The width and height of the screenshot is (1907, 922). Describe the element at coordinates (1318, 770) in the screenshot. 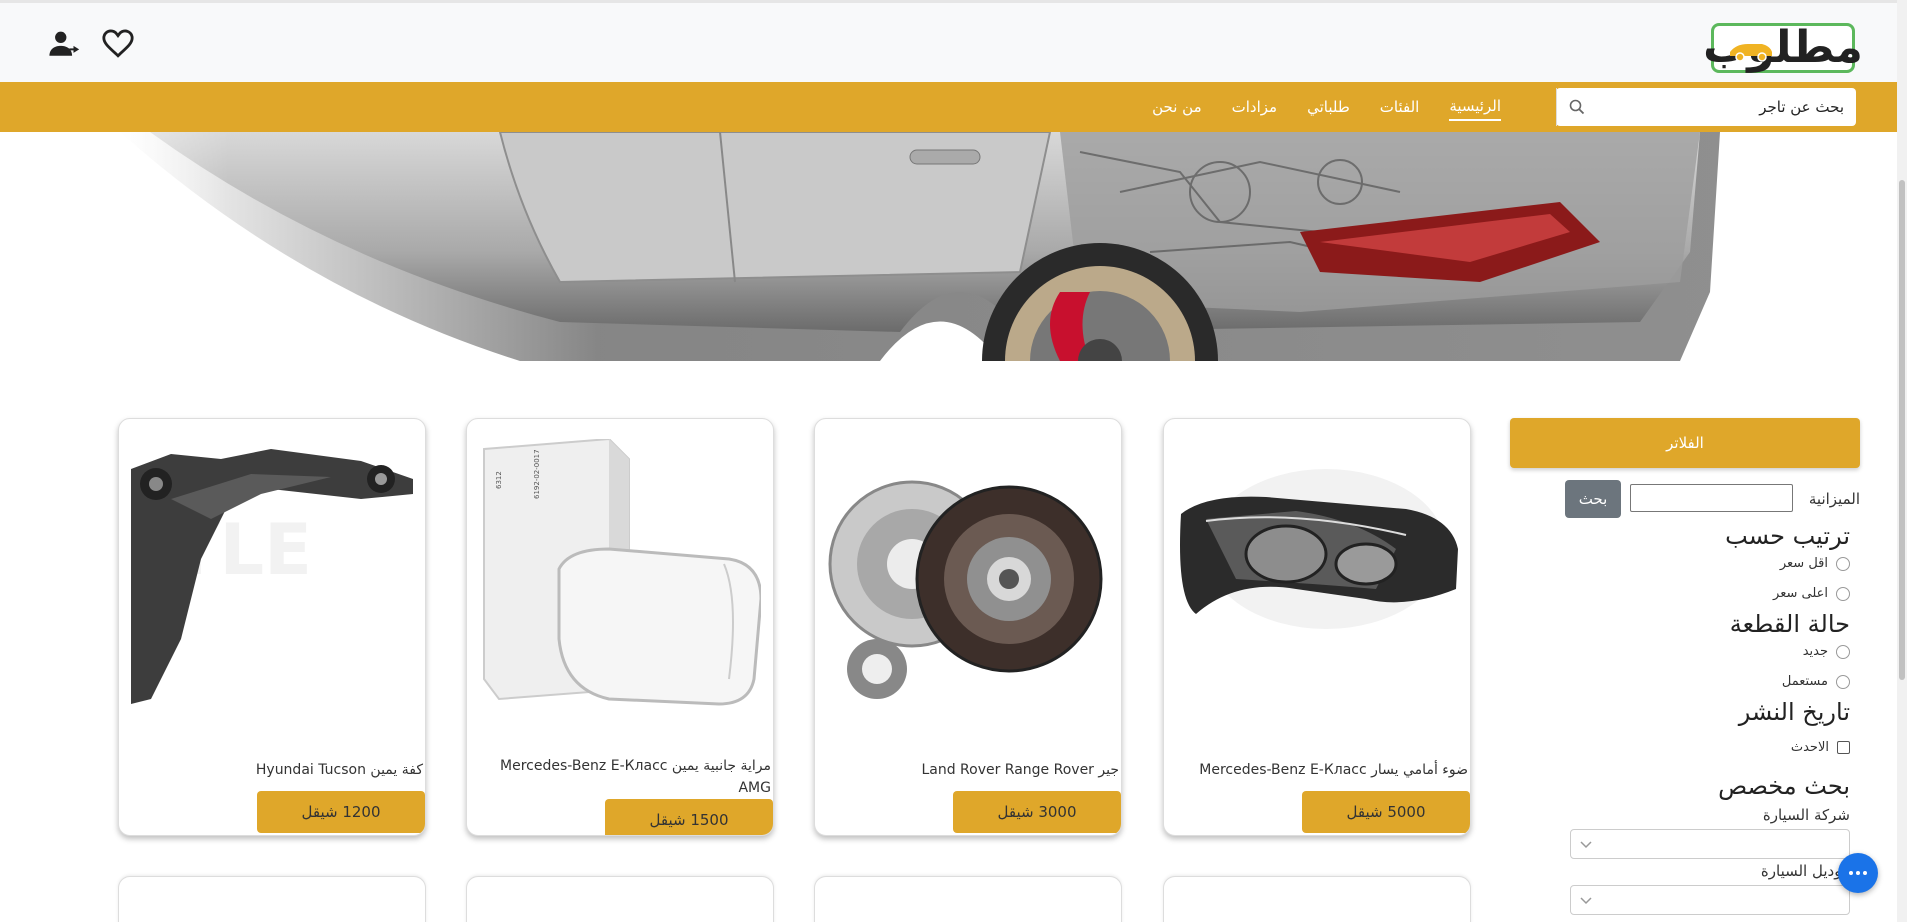

I see `product-title: ضوء أمامي يسار Mercedes-Benz E-Класс` at that location.